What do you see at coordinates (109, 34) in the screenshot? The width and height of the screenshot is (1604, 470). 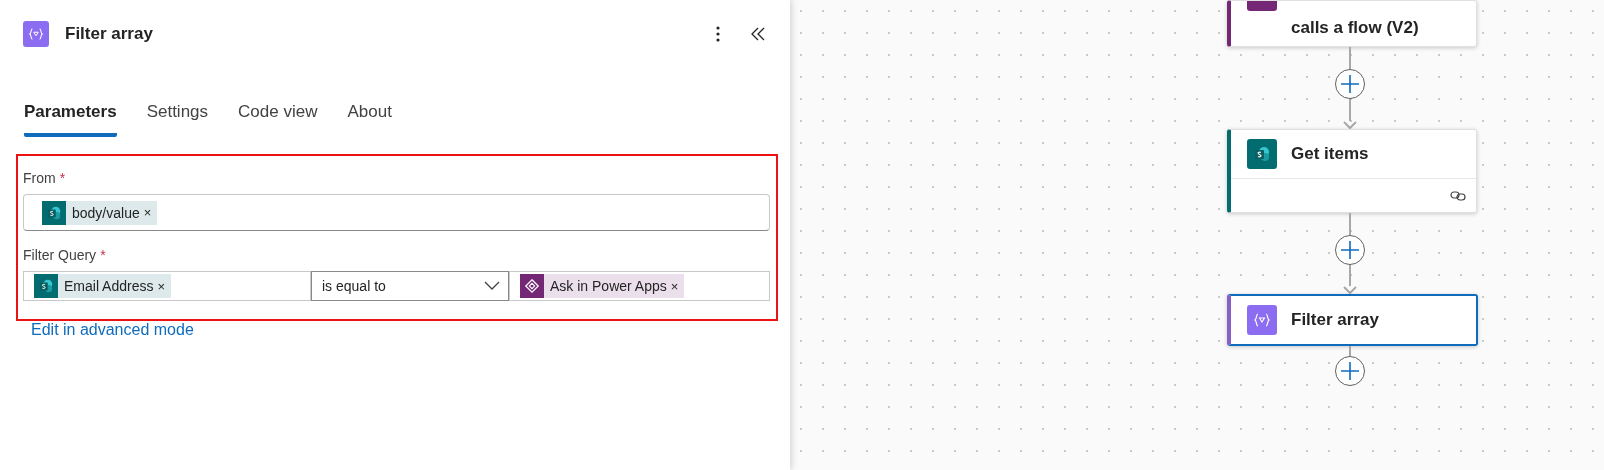 I see `panel-title: Filter array` at bounding box center [109, 34].